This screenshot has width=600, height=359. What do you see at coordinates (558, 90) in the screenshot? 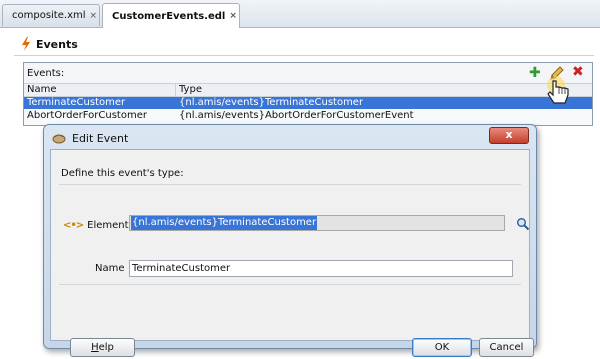
I see `hand-cursor-icon` at bounding box center [558, 90].